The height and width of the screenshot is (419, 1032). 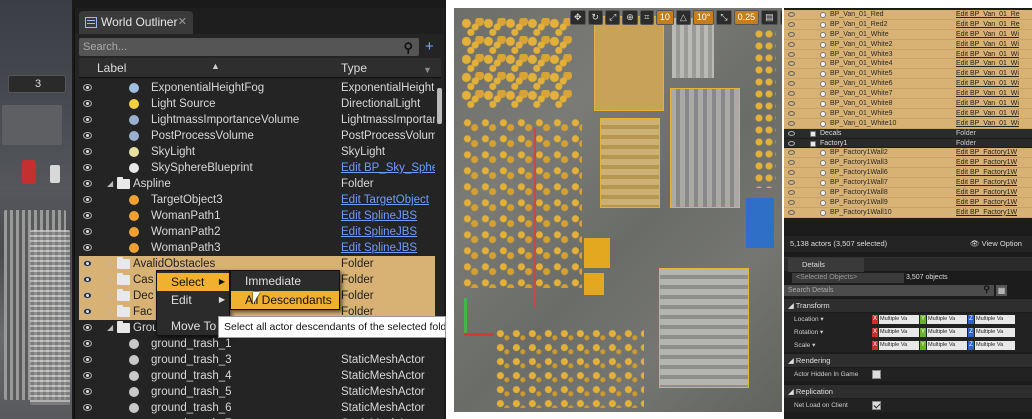 I want to click on prop-label: Rotation ▾, so click(x=808, y=332).